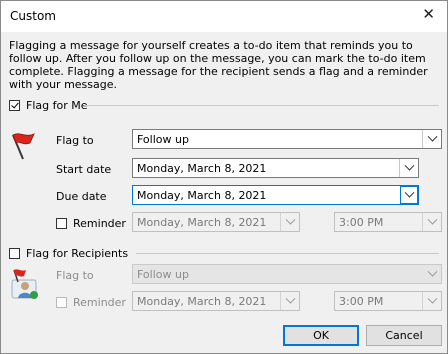 The width and height of the screenshot is (448, 354). What do you see at coordinates (14, 253) in the screenshot?
I see `flag-for-recipients-checkbox` at bounding box center [14, 253].